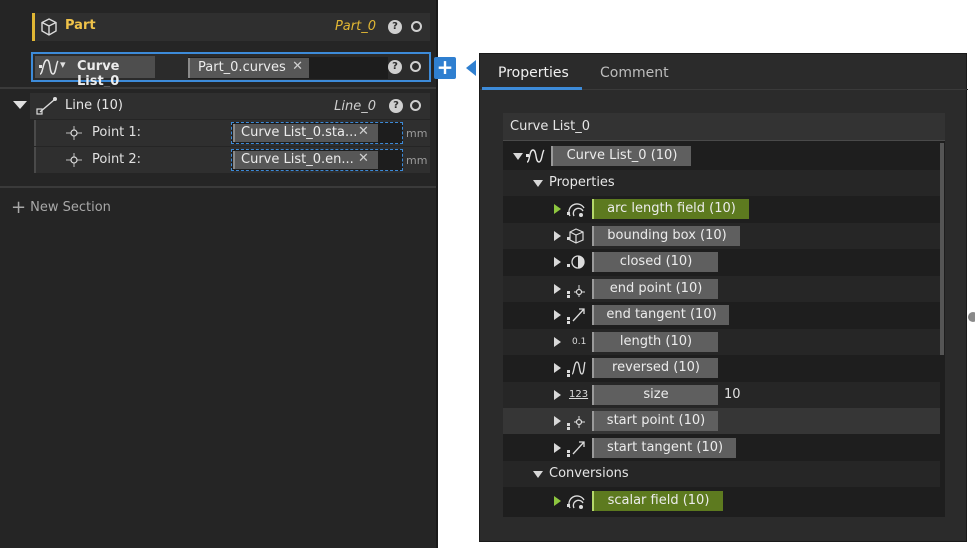  What do you see at coordinates (355, 26) in the screenshot?
I see `part-output-name: Part_0` at bounding box center [355, 26].